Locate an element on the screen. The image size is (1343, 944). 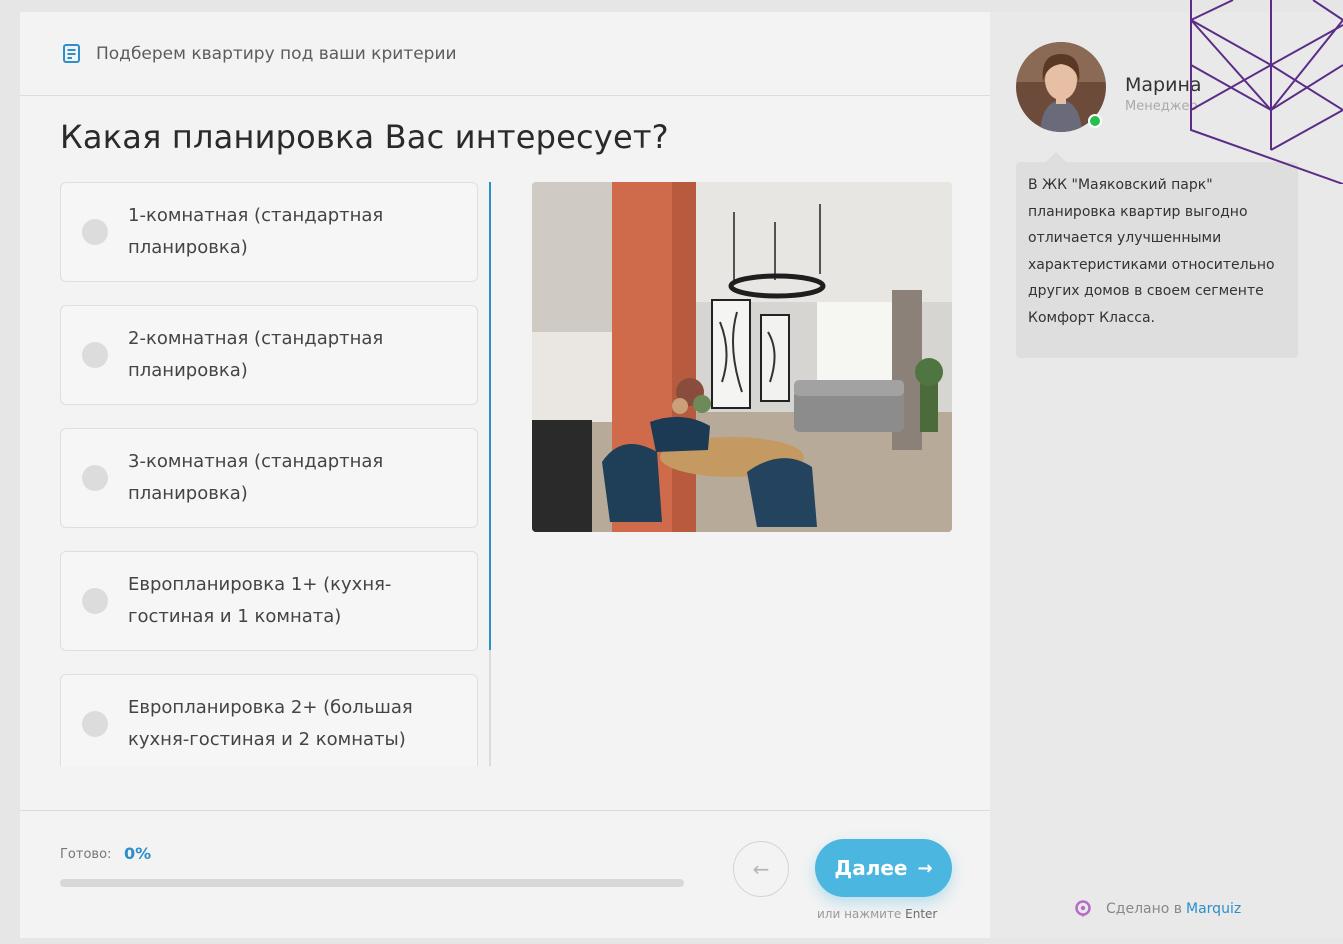
question-title: Какая планировка Вас интересует? is located at coordinates (364, 137).